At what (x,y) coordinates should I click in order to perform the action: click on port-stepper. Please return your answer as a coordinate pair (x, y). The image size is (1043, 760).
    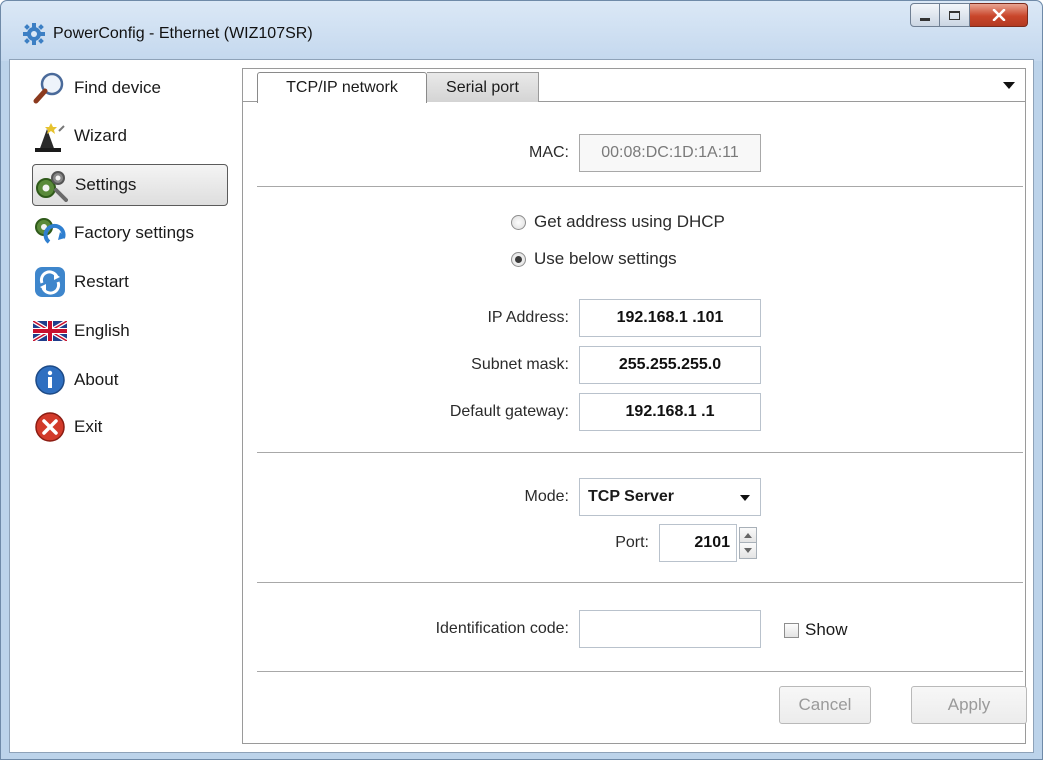
    Looking at the image, I should click on (748, 543).